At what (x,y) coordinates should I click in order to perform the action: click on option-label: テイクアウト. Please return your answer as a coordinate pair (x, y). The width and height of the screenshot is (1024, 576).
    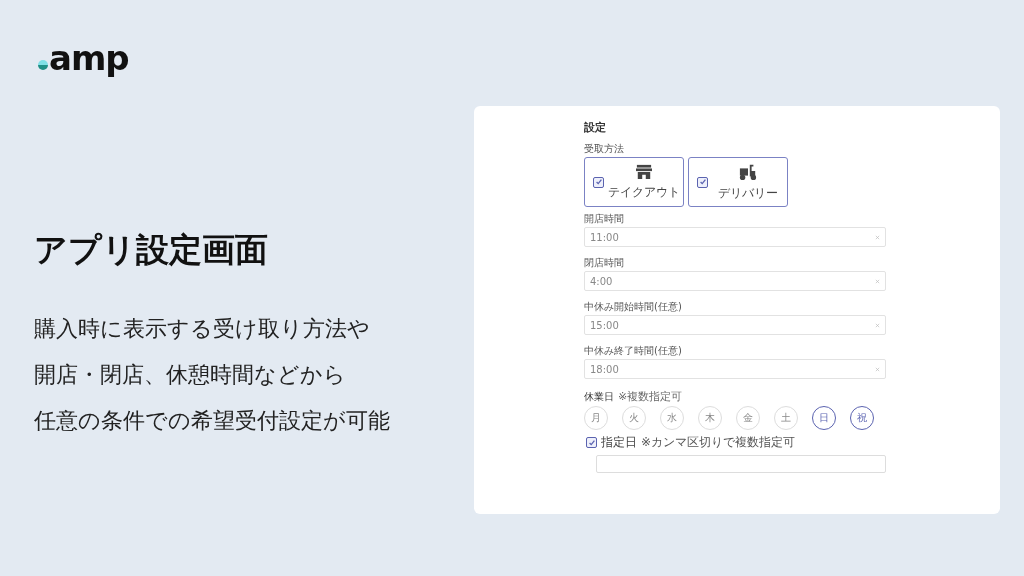
    Looking at the image, I should click on (643, 192).